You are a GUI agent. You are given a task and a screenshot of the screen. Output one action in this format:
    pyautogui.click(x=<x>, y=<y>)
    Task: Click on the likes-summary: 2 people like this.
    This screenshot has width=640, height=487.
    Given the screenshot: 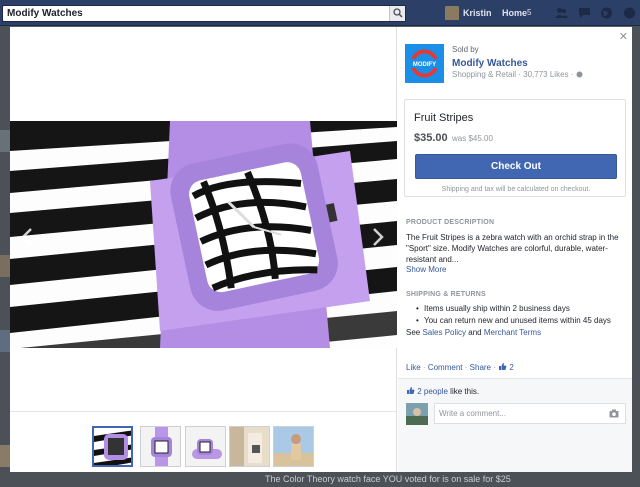 What is the action you would take?
    pyautogui.click(x=442, y=391)
    